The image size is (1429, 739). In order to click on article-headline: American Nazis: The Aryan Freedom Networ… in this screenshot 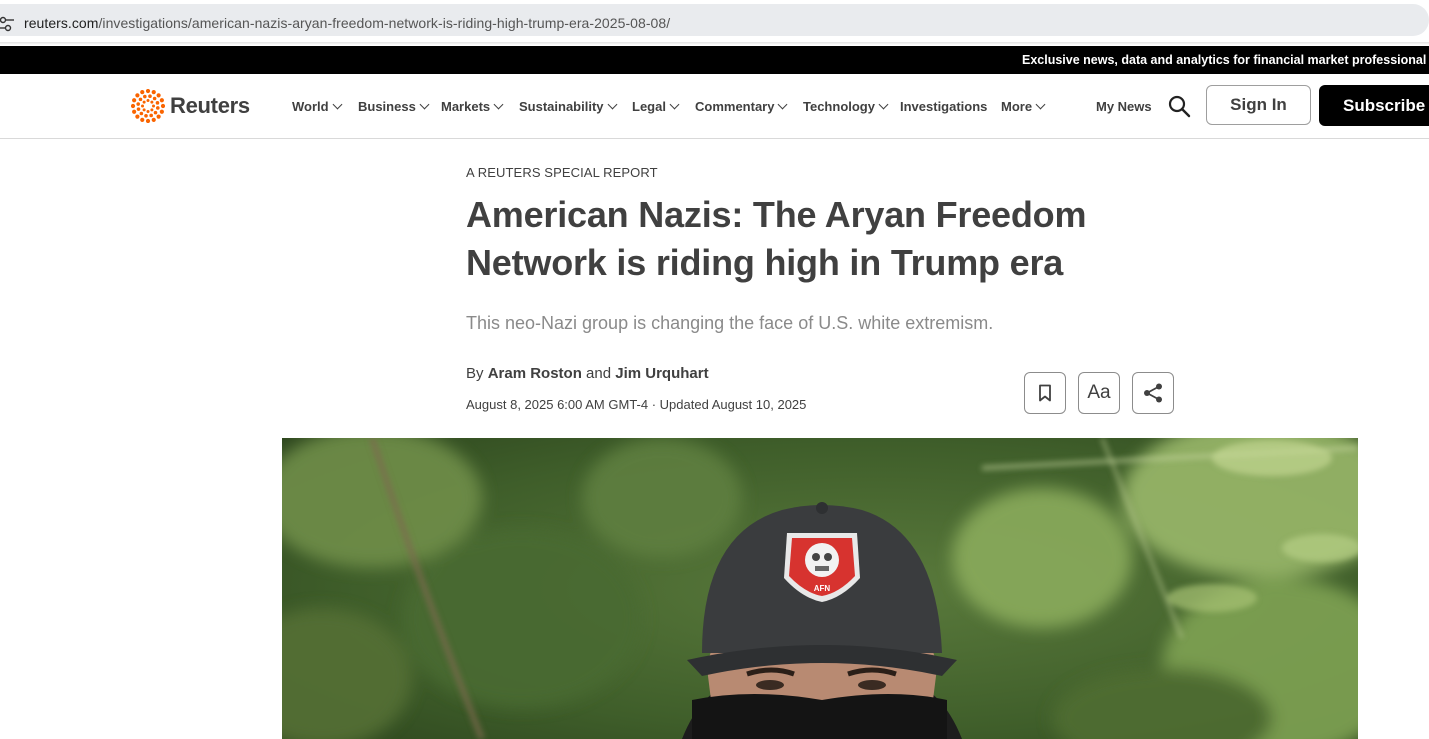, I will do `click(776, 238)`.